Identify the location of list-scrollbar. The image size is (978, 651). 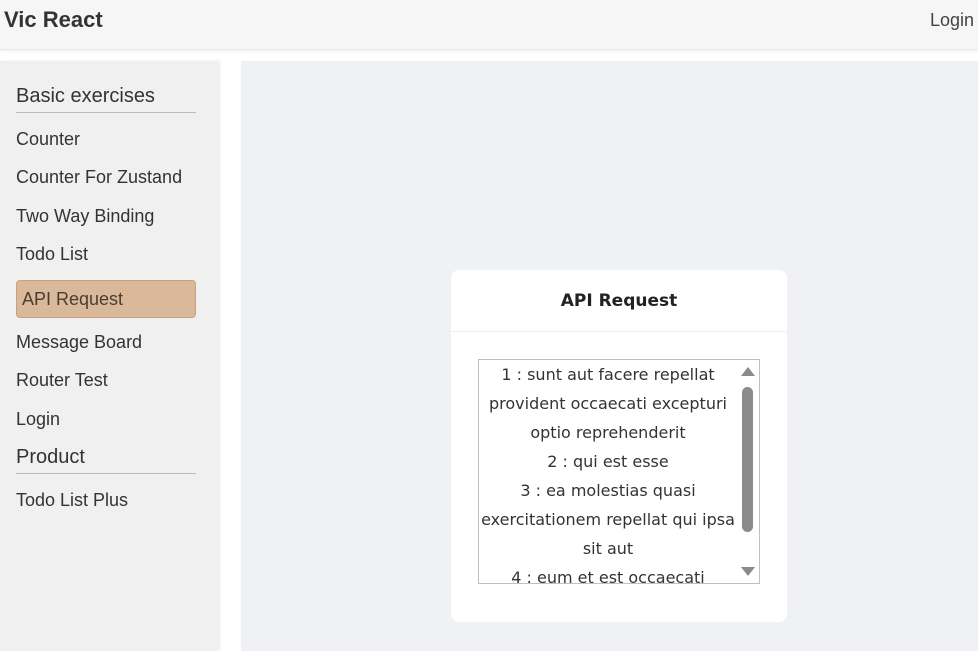
(748, 471).